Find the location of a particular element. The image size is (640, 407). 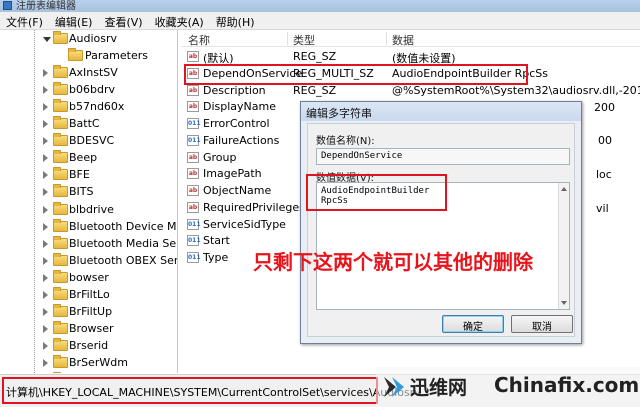

tree-item: BFE is located at coordinates (88, 175).